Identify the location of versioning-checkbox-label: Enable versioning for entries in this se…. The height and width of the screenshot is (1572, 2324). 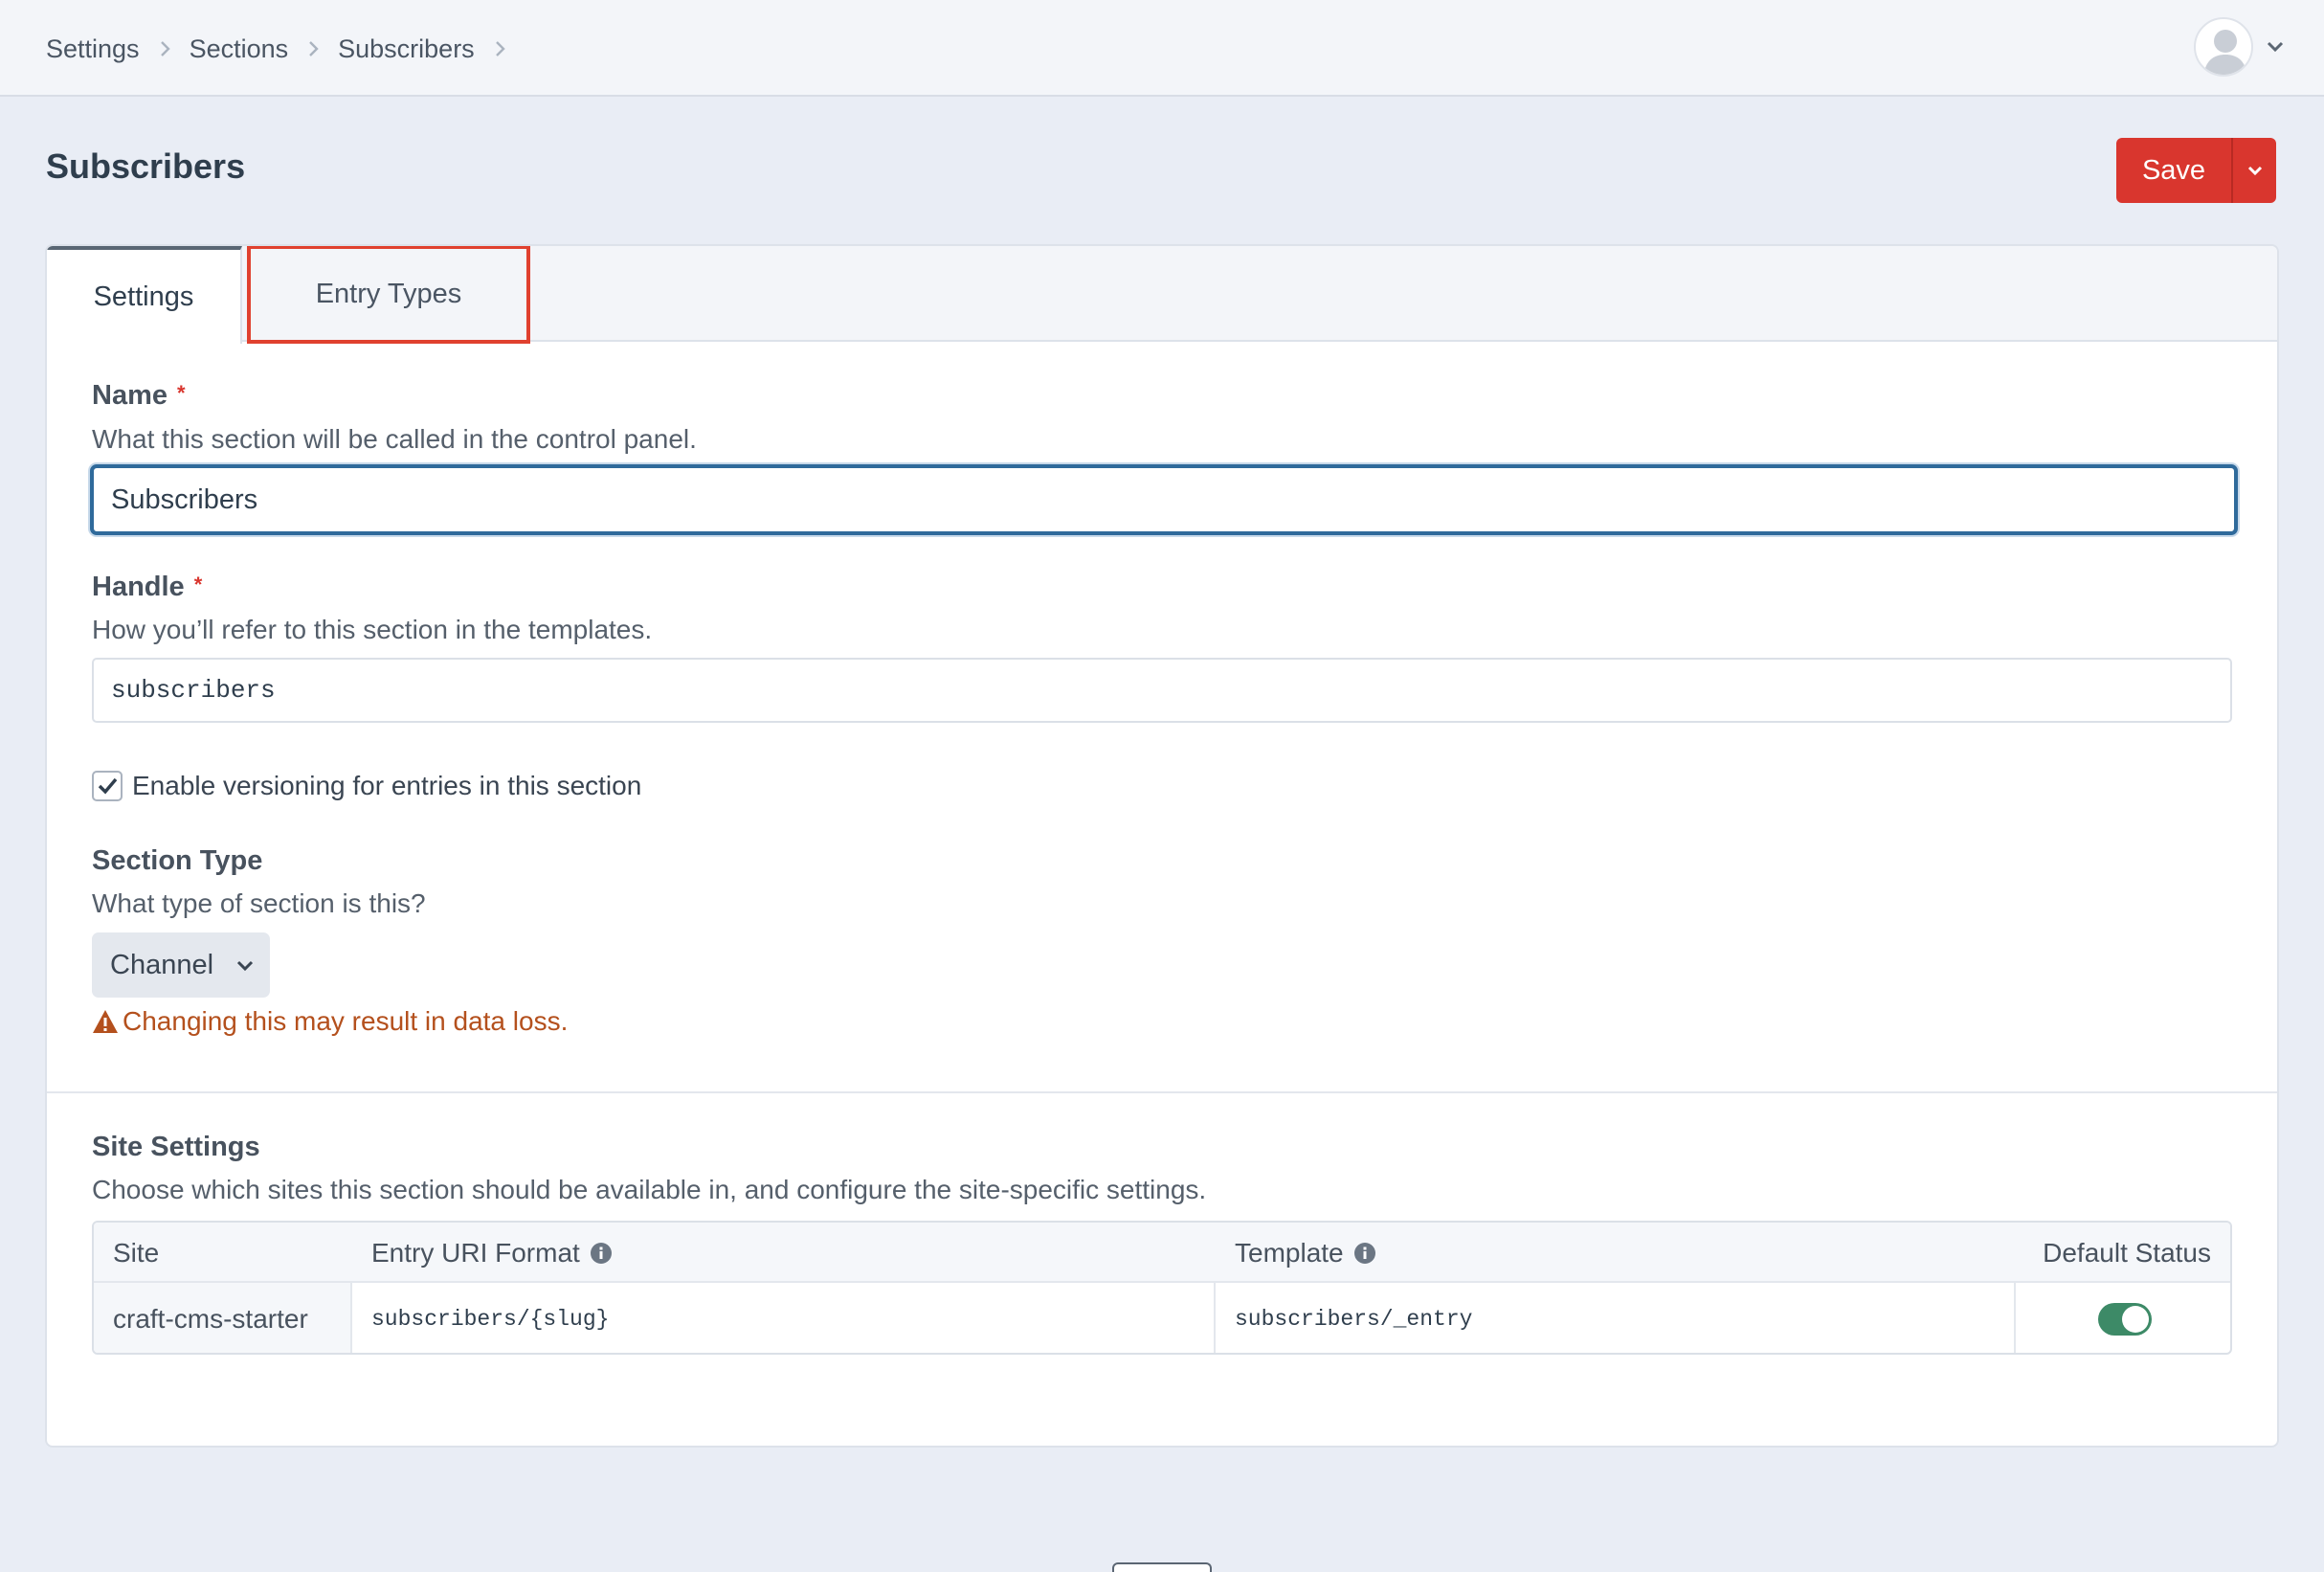
(386, 786).